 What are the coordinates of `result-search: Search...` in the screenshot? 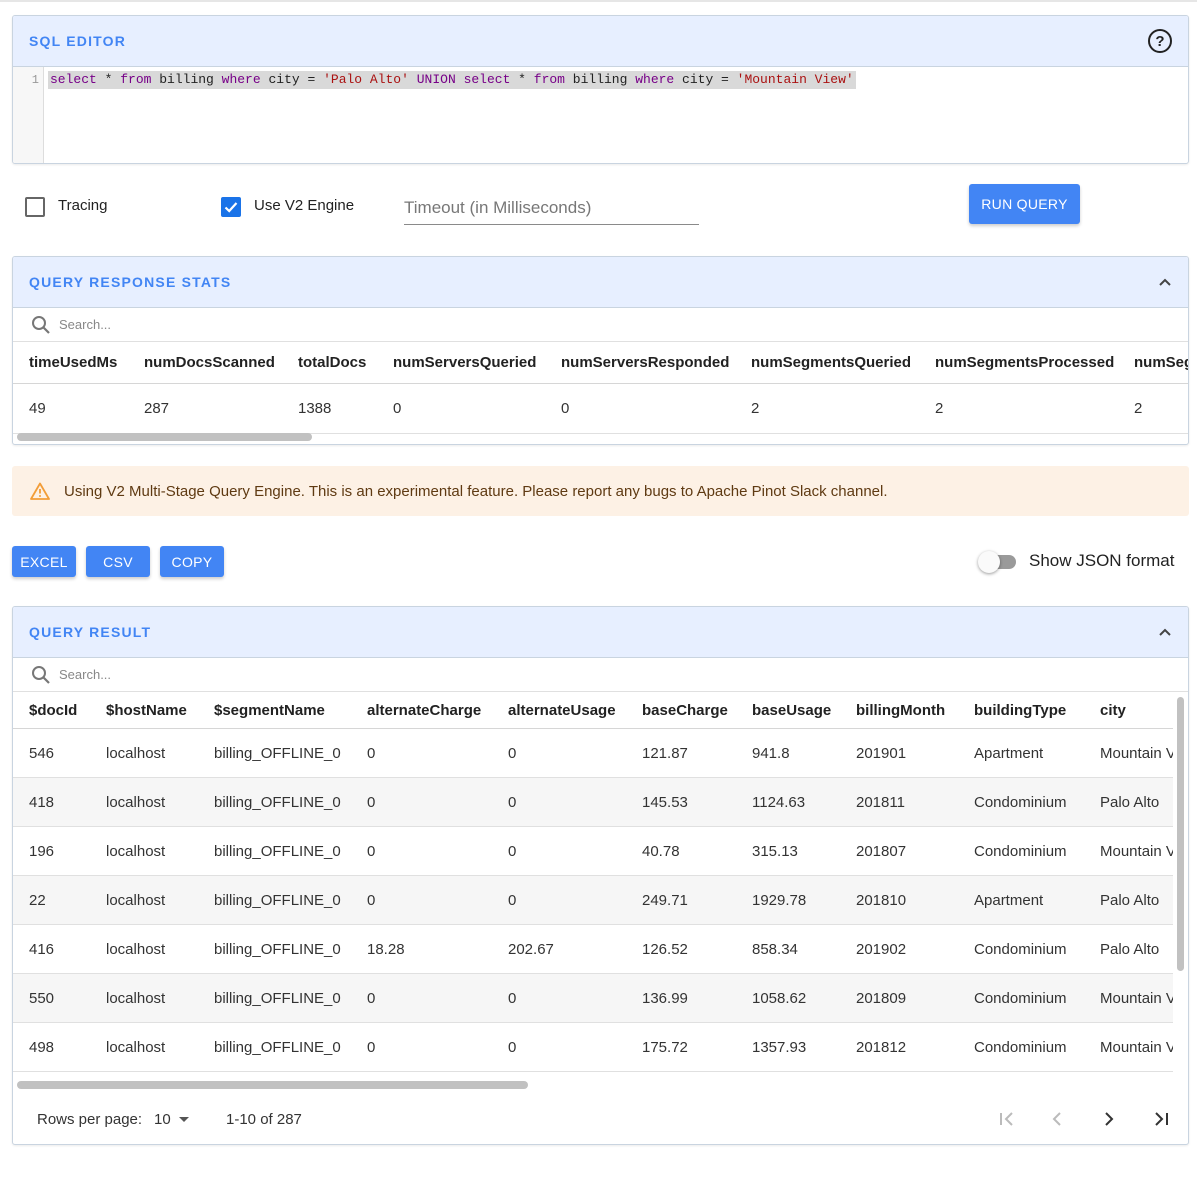 It's located at (600, 675).